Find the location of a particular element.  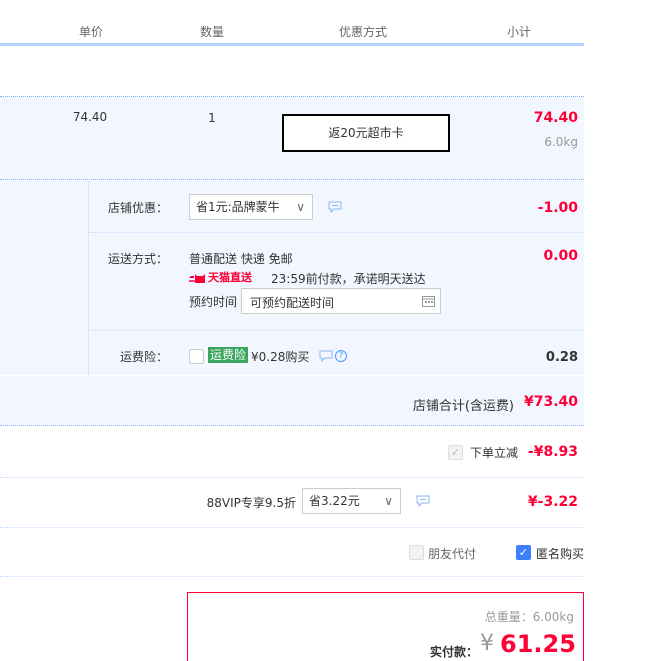

tmall-express-text: 天猫直送 is located at coordinates (230, 277).